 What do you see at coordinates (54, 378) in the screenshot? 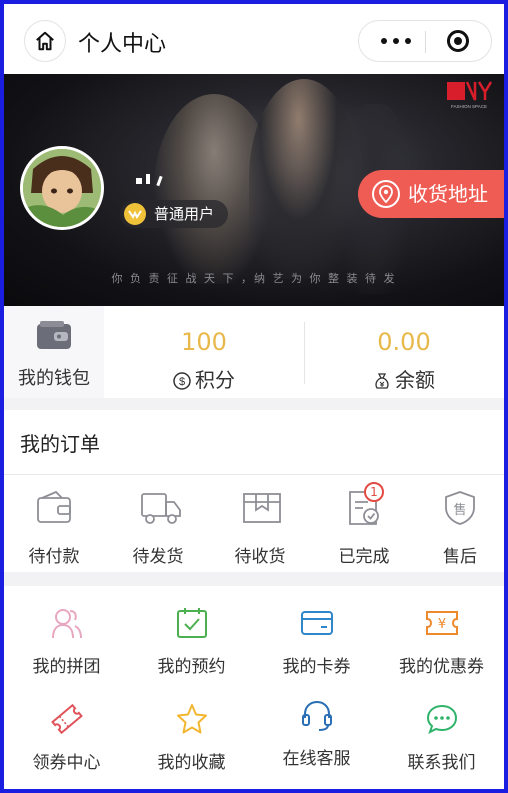
I see `my-wallet-label: 我的钱包` at bounding box center [54, 378].